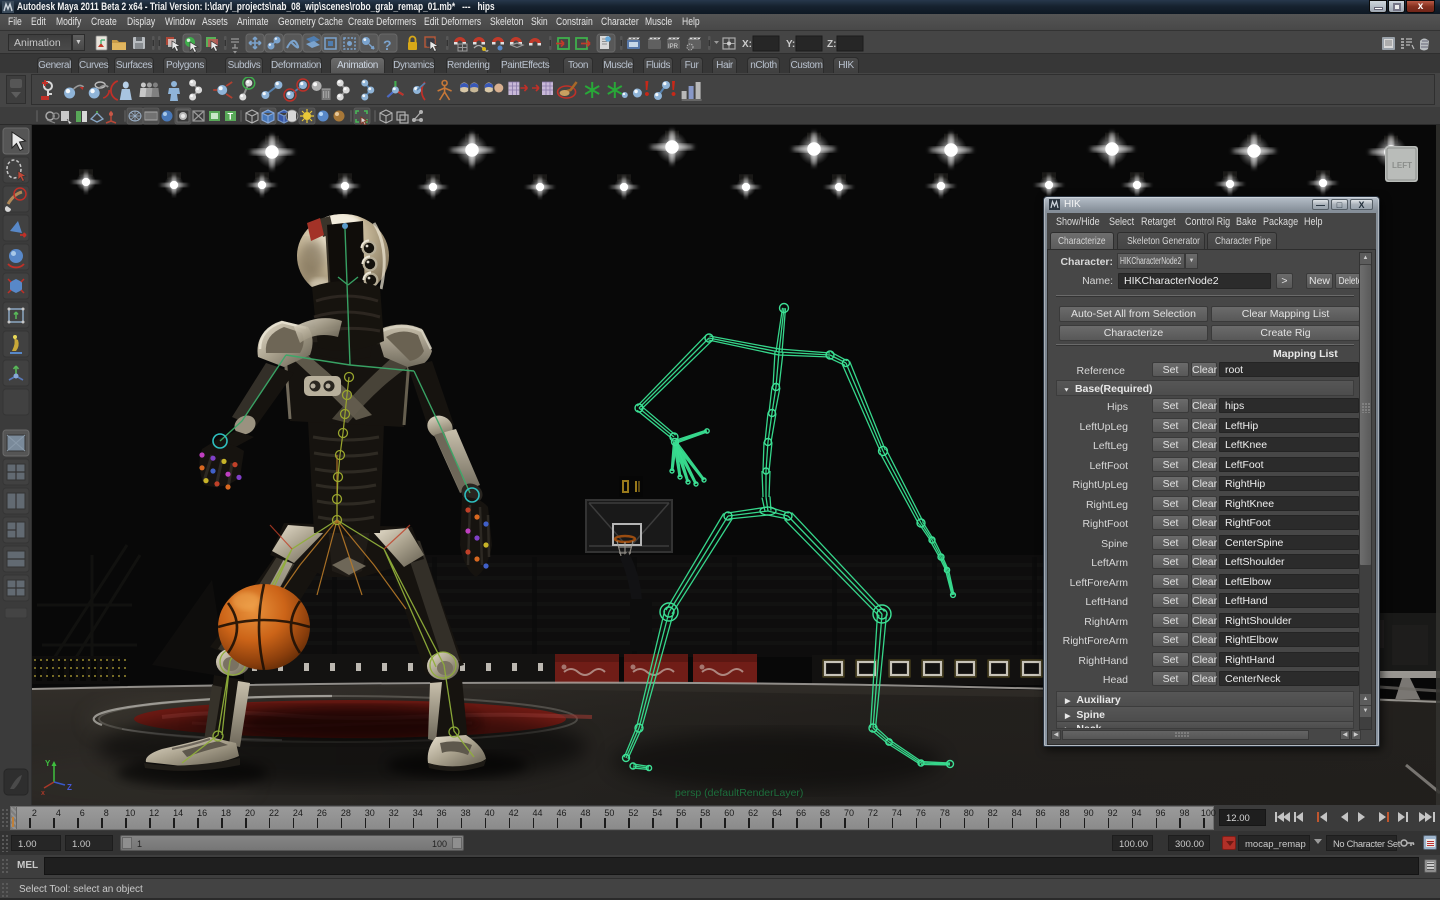 The image size is (1440, 900). What do you see at coordinates (790, 44) in the screenshot?
I see `svg-text: Y:` at bounding box center [790, 44].